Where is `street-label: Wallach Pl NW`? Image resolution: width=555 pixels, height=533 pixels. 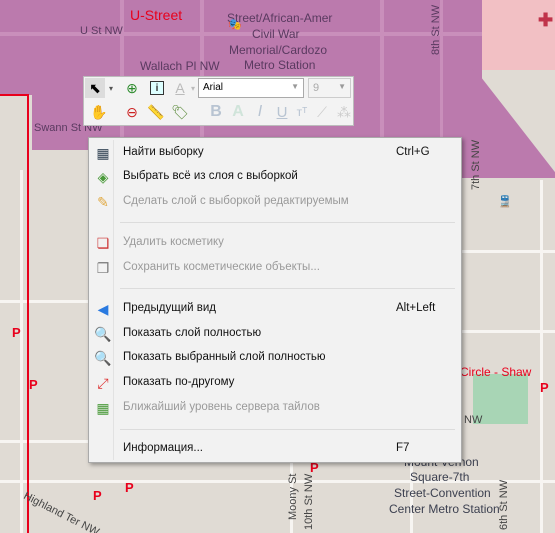 street-label: Wallach Pl NW is located at coordinates (180, 66).